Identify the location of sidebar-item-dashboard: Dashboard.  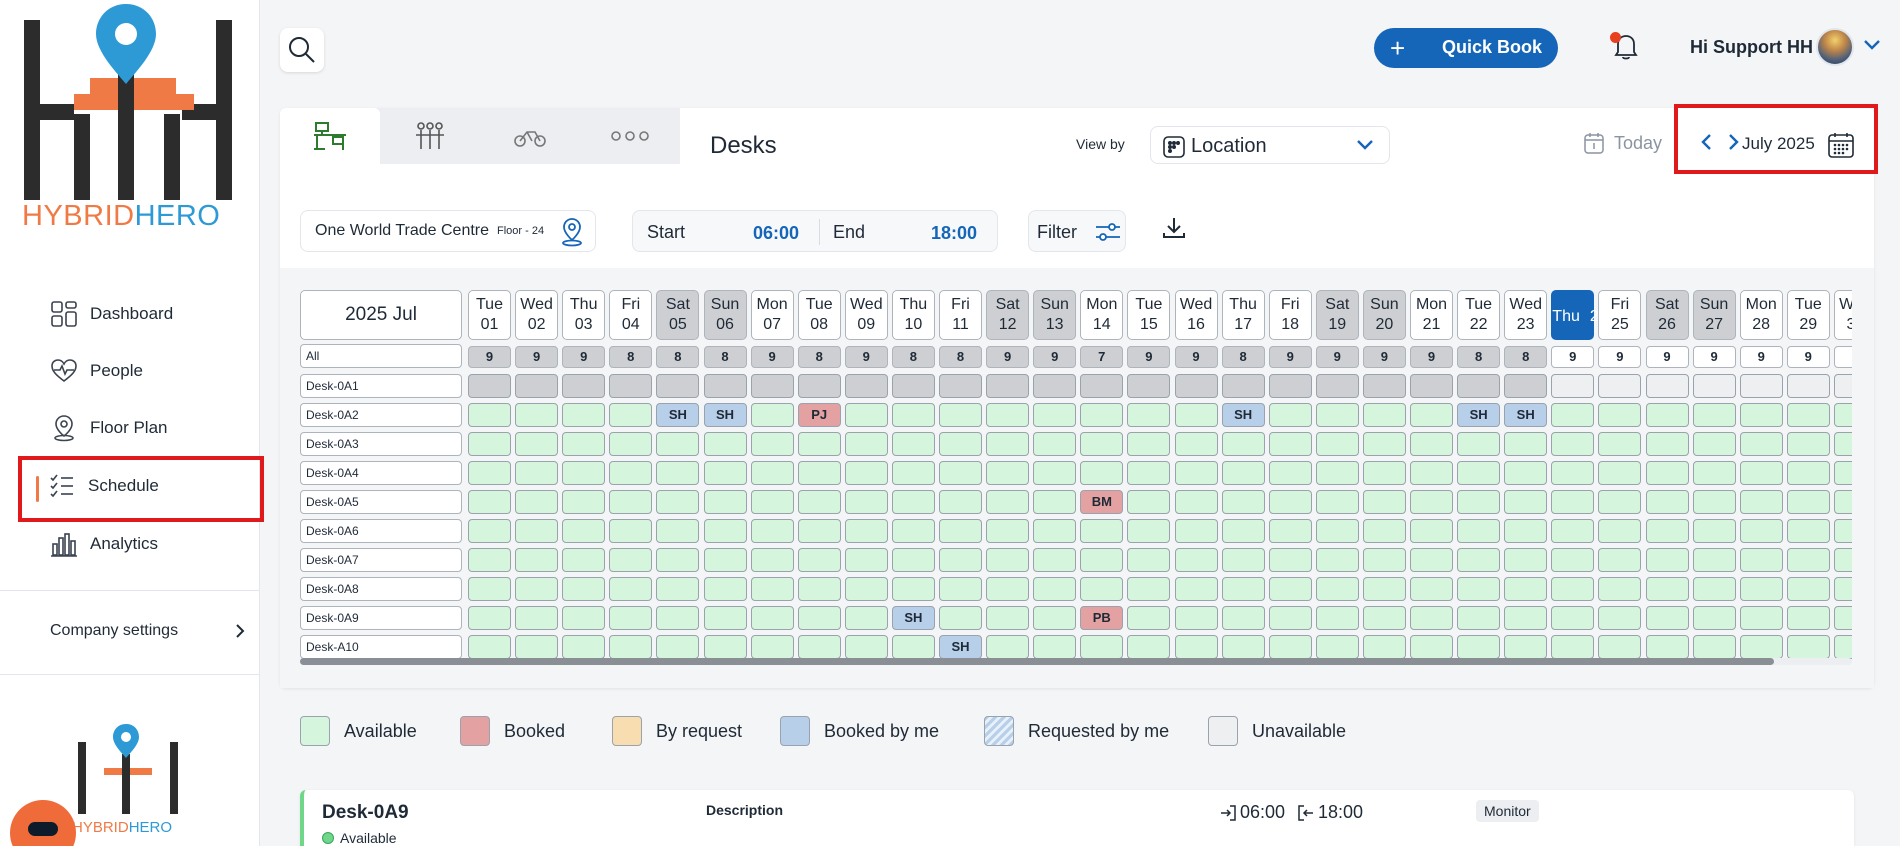
(111, 314).